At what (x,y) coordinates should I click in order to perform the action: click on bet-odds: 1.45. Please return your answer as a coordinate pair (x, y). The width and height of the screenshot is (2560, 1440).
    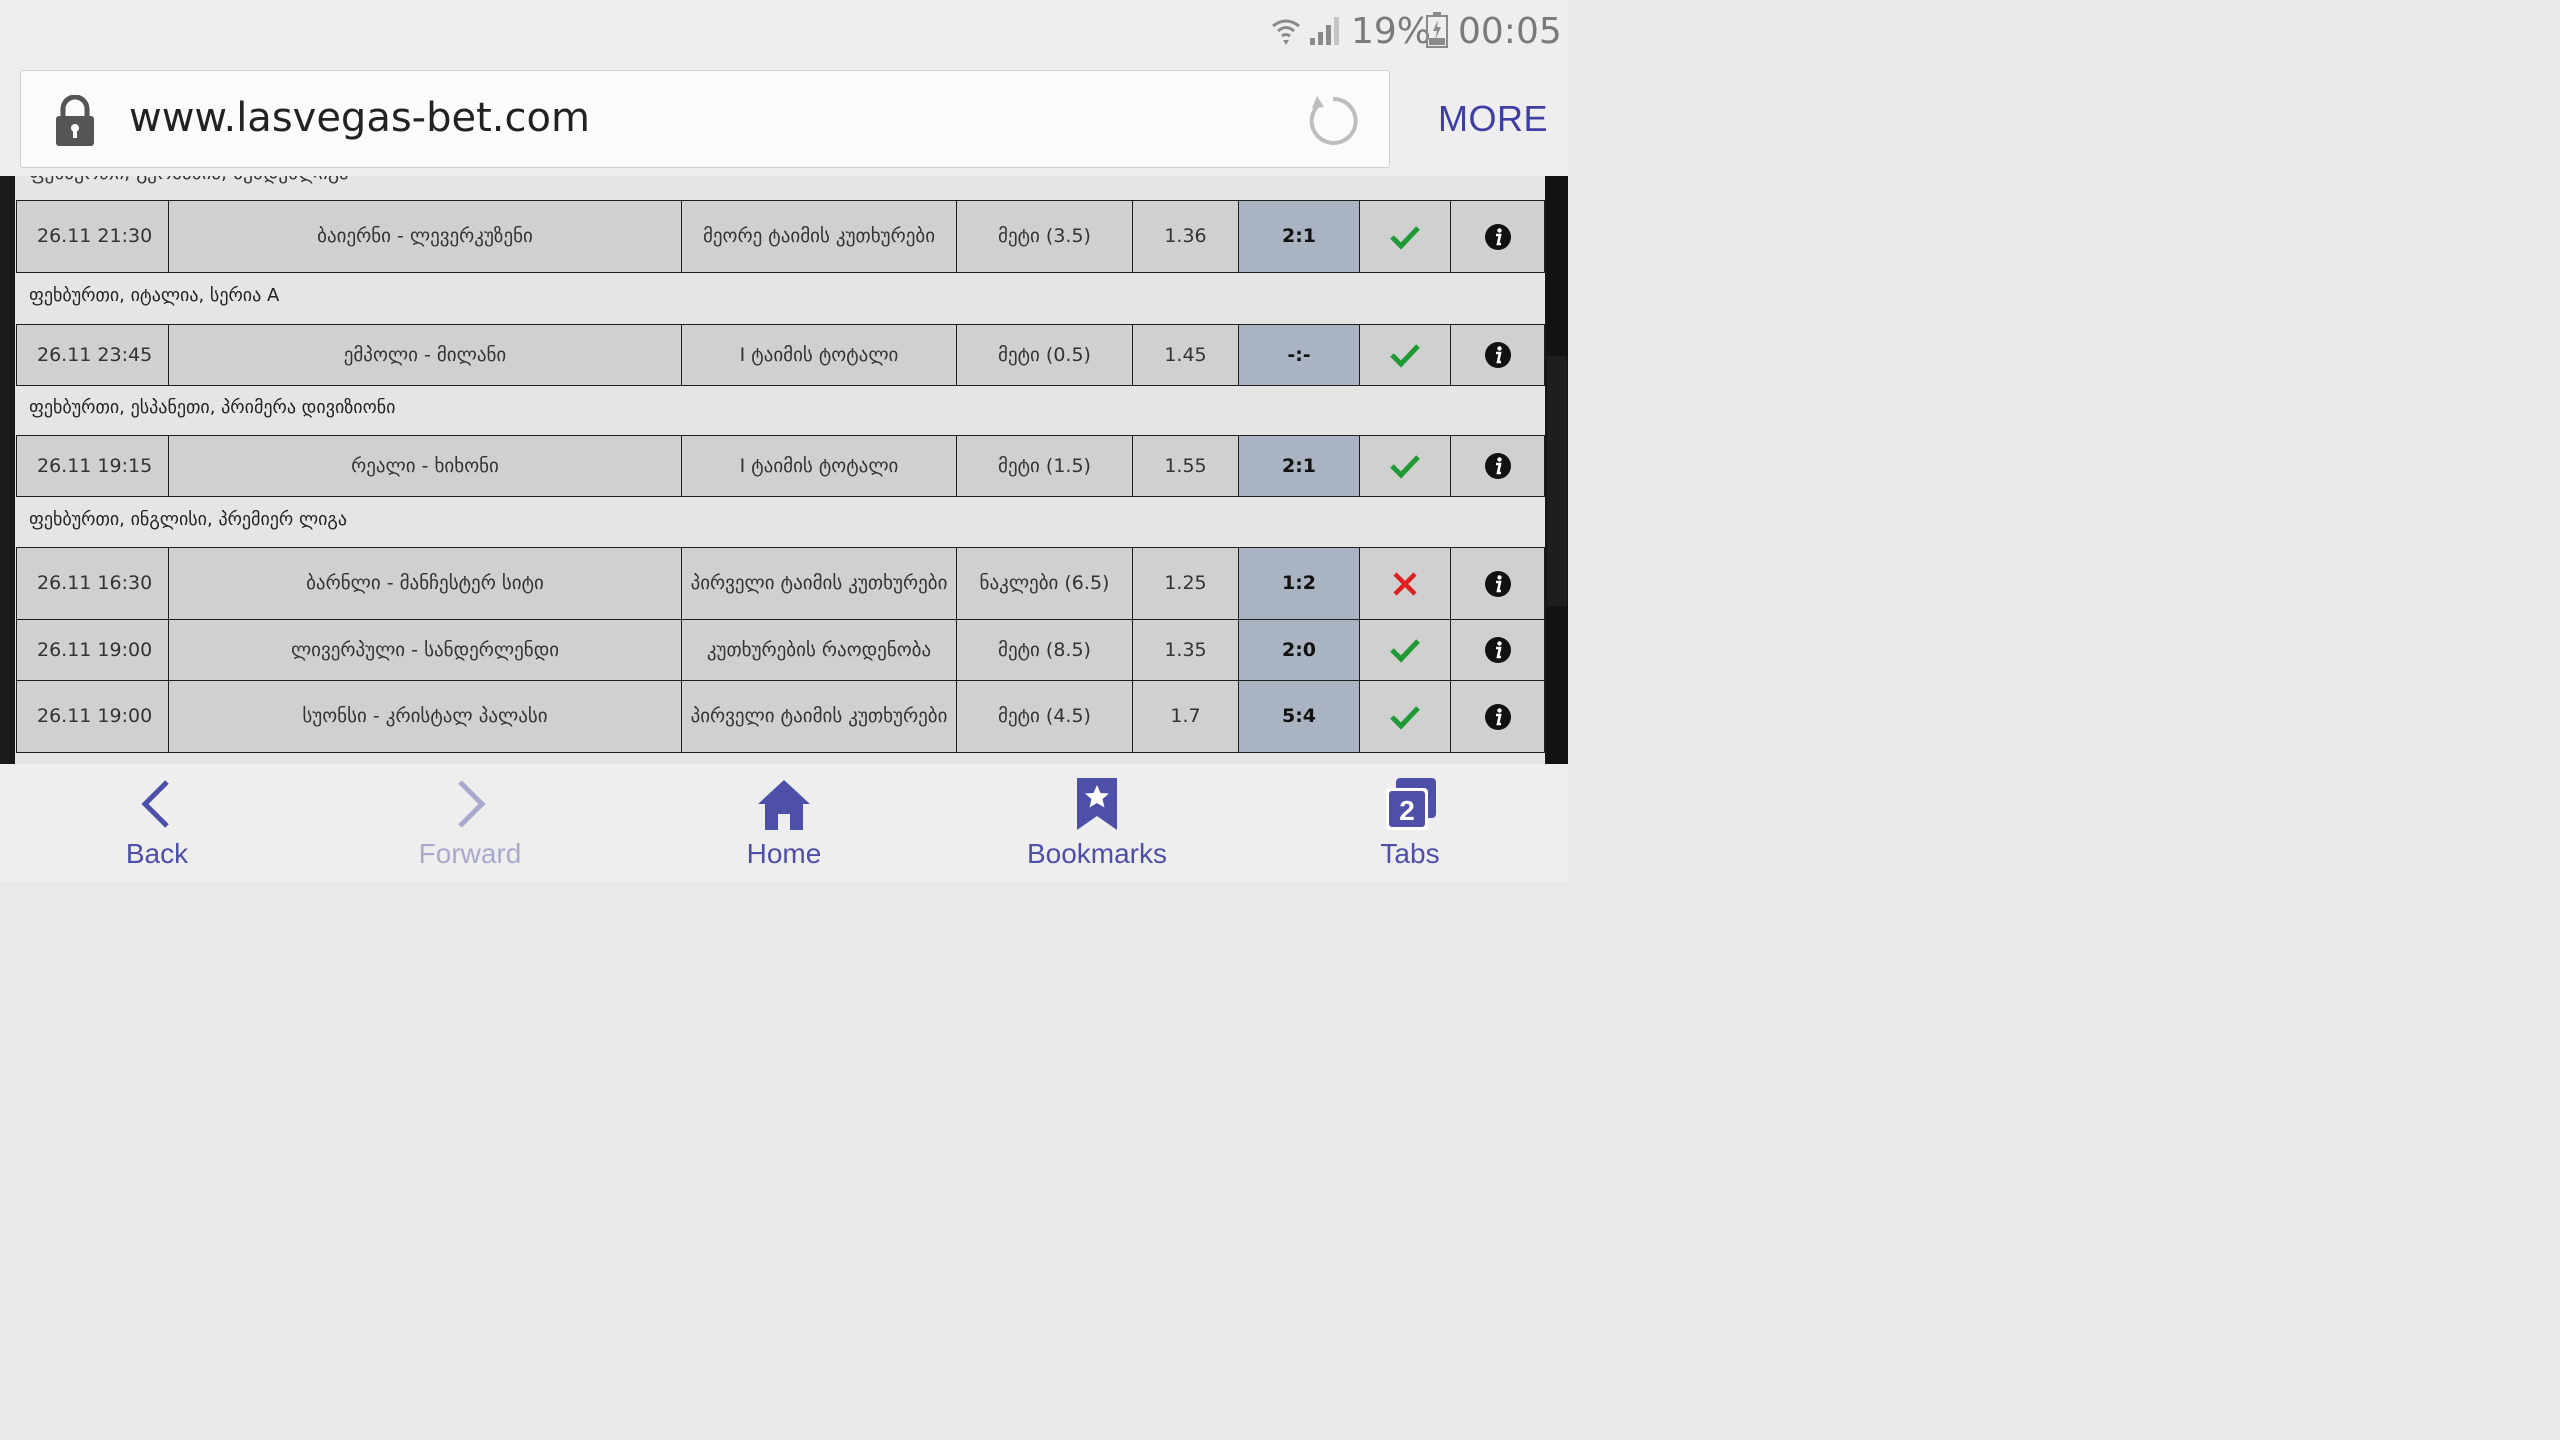
    Looking at the image, I should click on (1185, 355).